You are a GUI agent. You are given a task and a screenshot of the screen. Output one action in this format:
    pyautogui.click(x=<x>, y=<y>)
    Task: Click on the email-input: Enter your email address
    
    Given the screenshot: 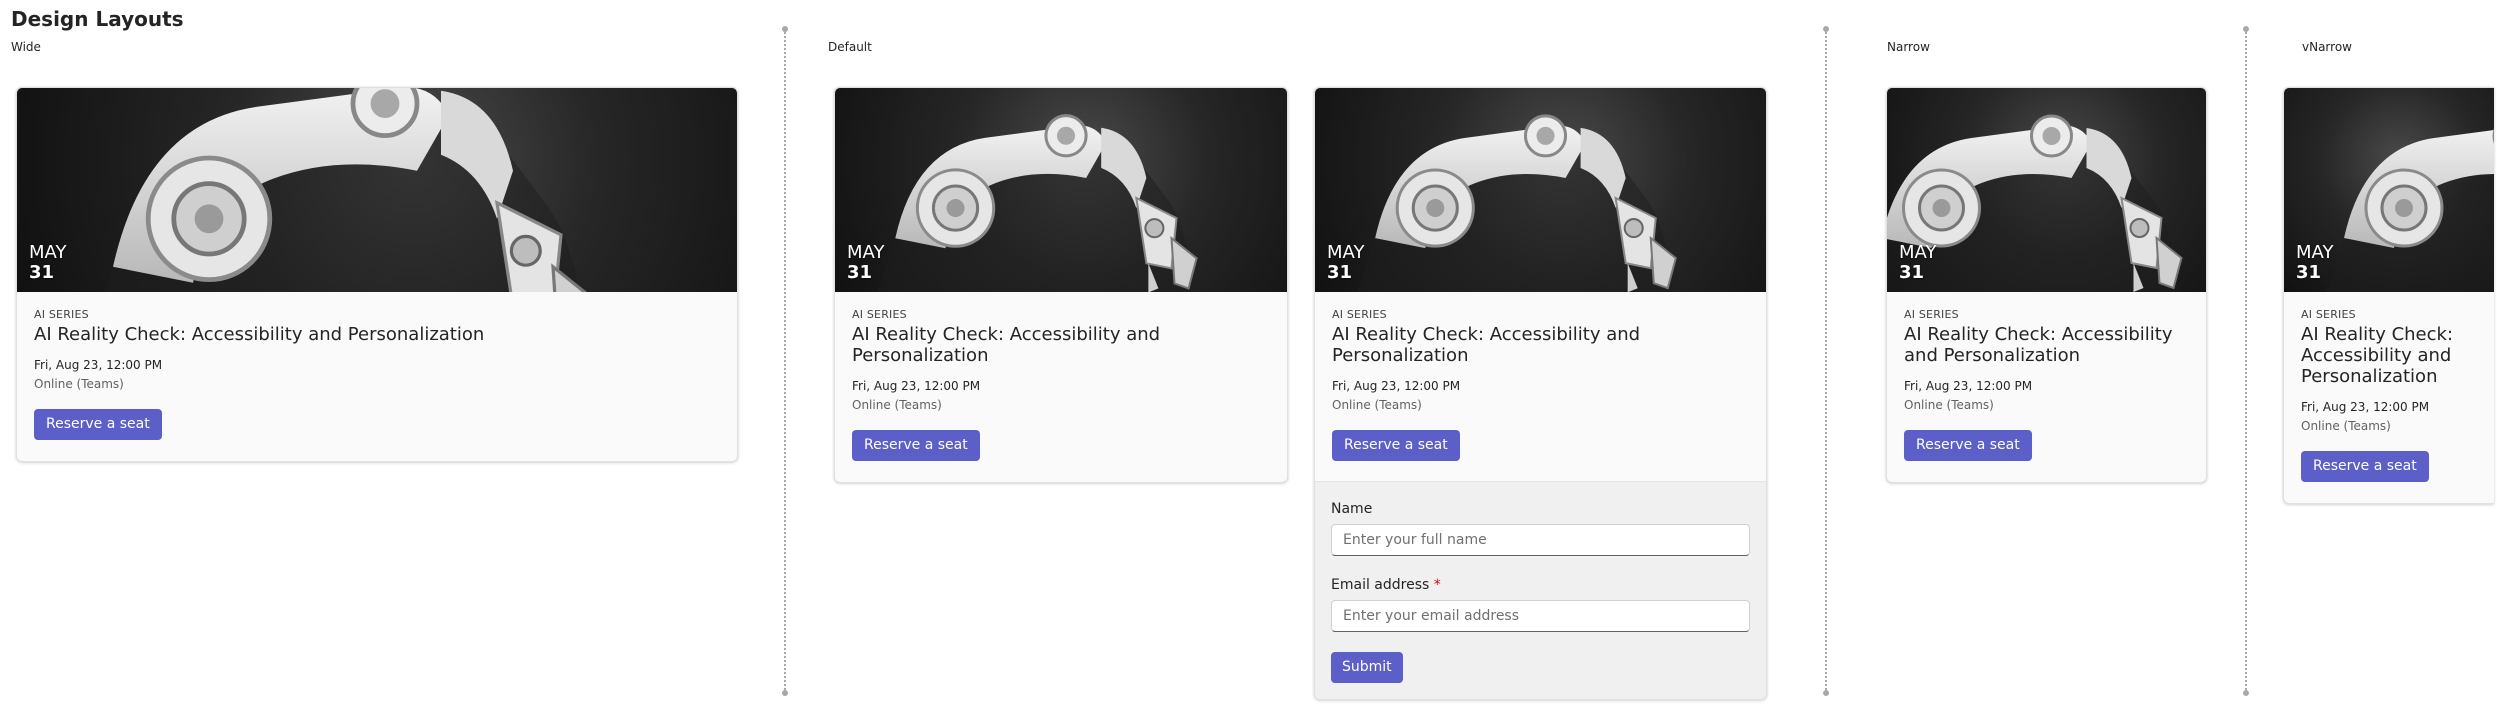 What is the action you would take?
    pyautogui.click(x=1540, y=616)
    